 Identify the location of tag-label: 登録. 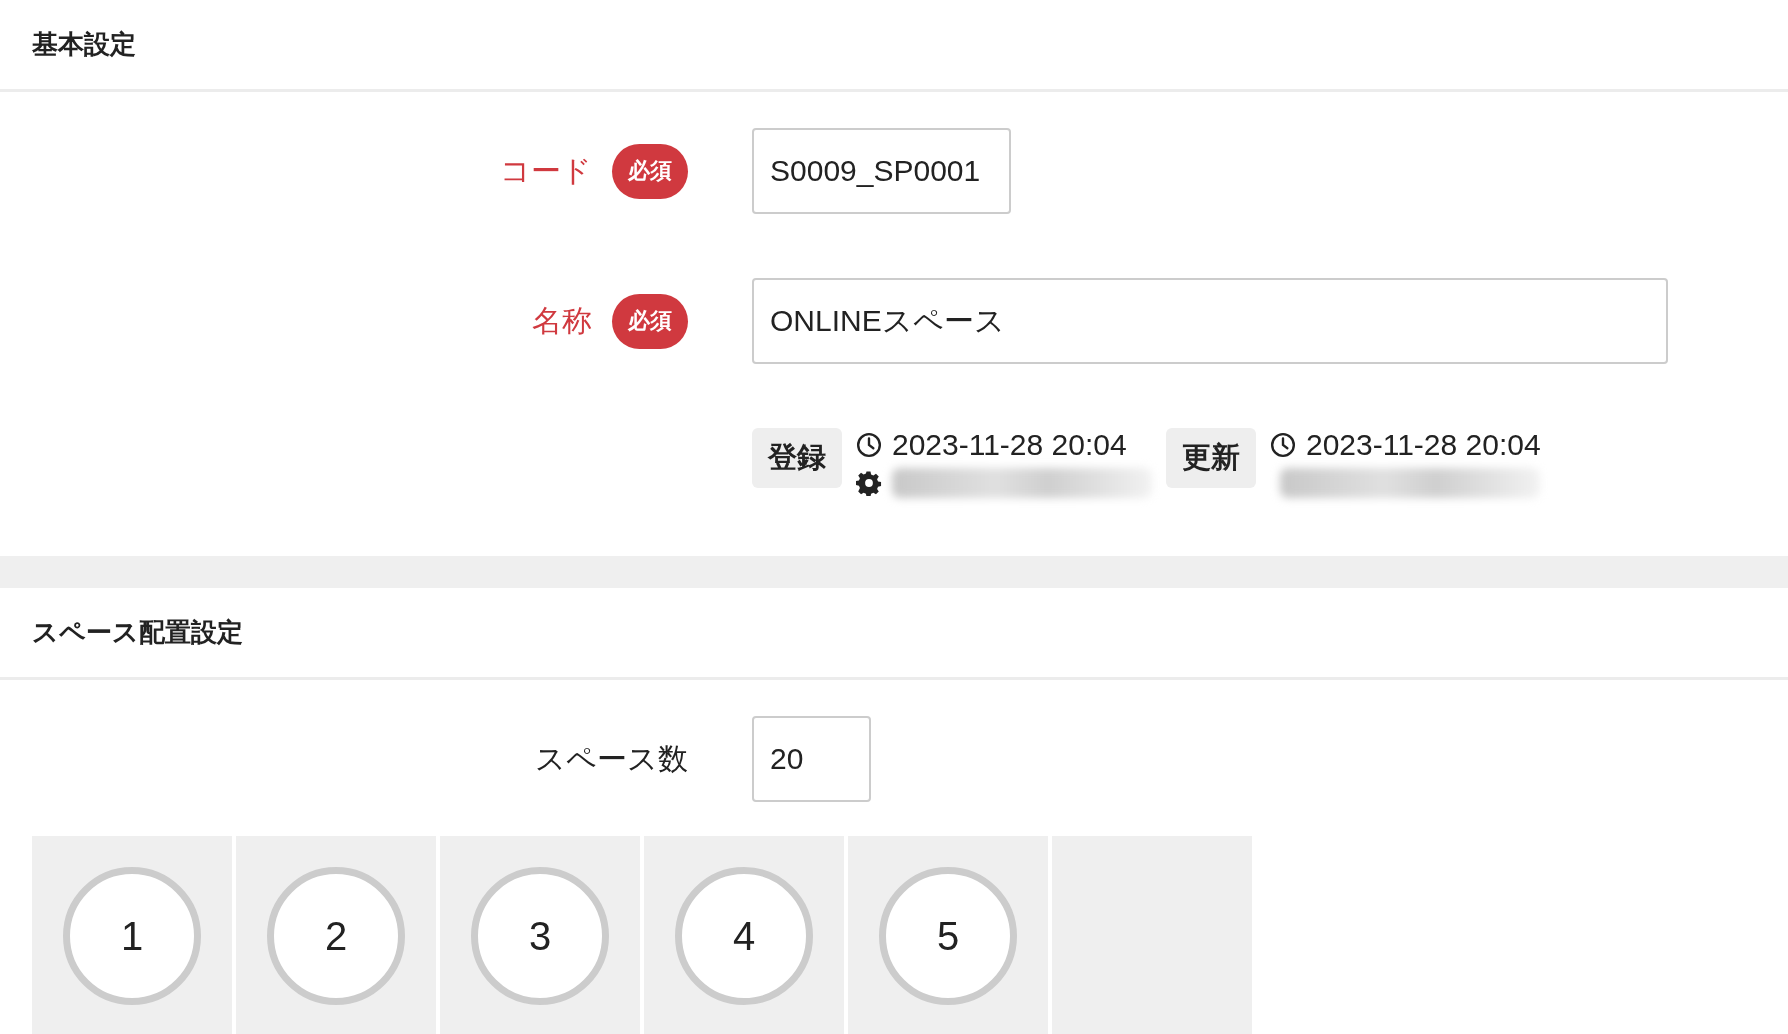
(797, 458).